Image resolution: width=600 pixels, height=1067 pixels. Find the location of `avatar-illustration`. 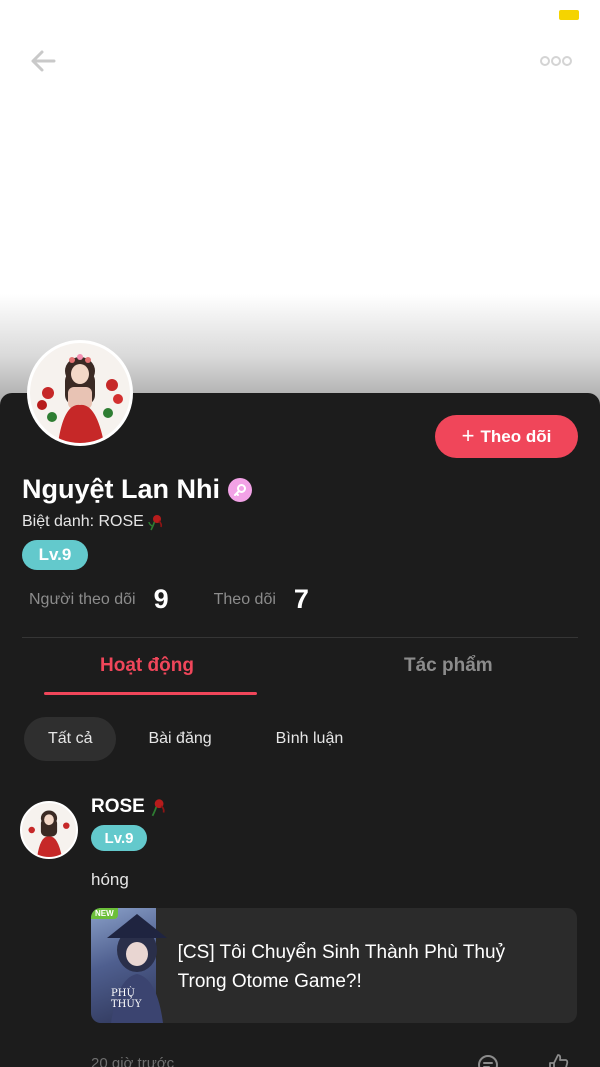

avatar-illustration is located at coordinates (80, 393).